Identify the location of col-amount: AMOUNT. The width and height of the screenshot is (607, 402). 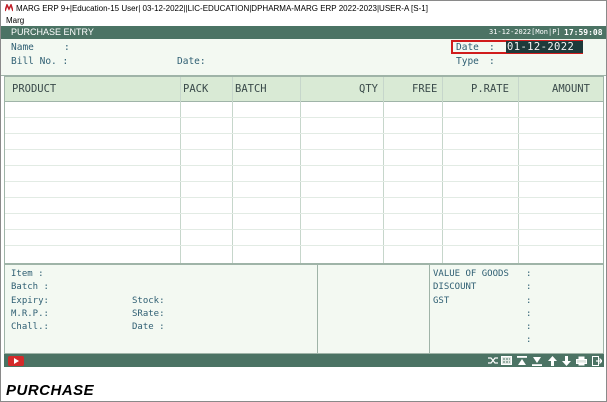
(571, 89).